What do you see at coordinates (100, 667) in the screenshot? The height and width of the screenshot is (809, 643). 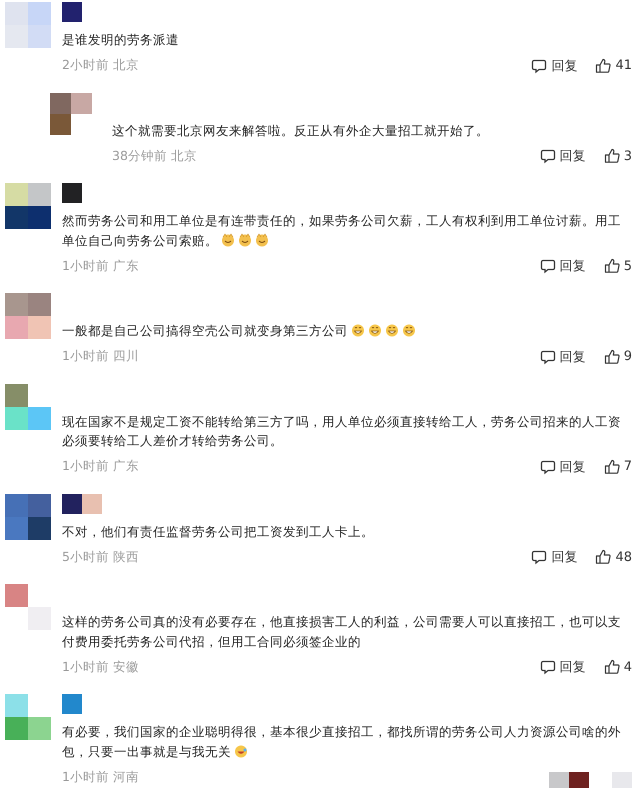 I see `comment-meta: 1小时前 安徽` at bounding box center [100, 667].